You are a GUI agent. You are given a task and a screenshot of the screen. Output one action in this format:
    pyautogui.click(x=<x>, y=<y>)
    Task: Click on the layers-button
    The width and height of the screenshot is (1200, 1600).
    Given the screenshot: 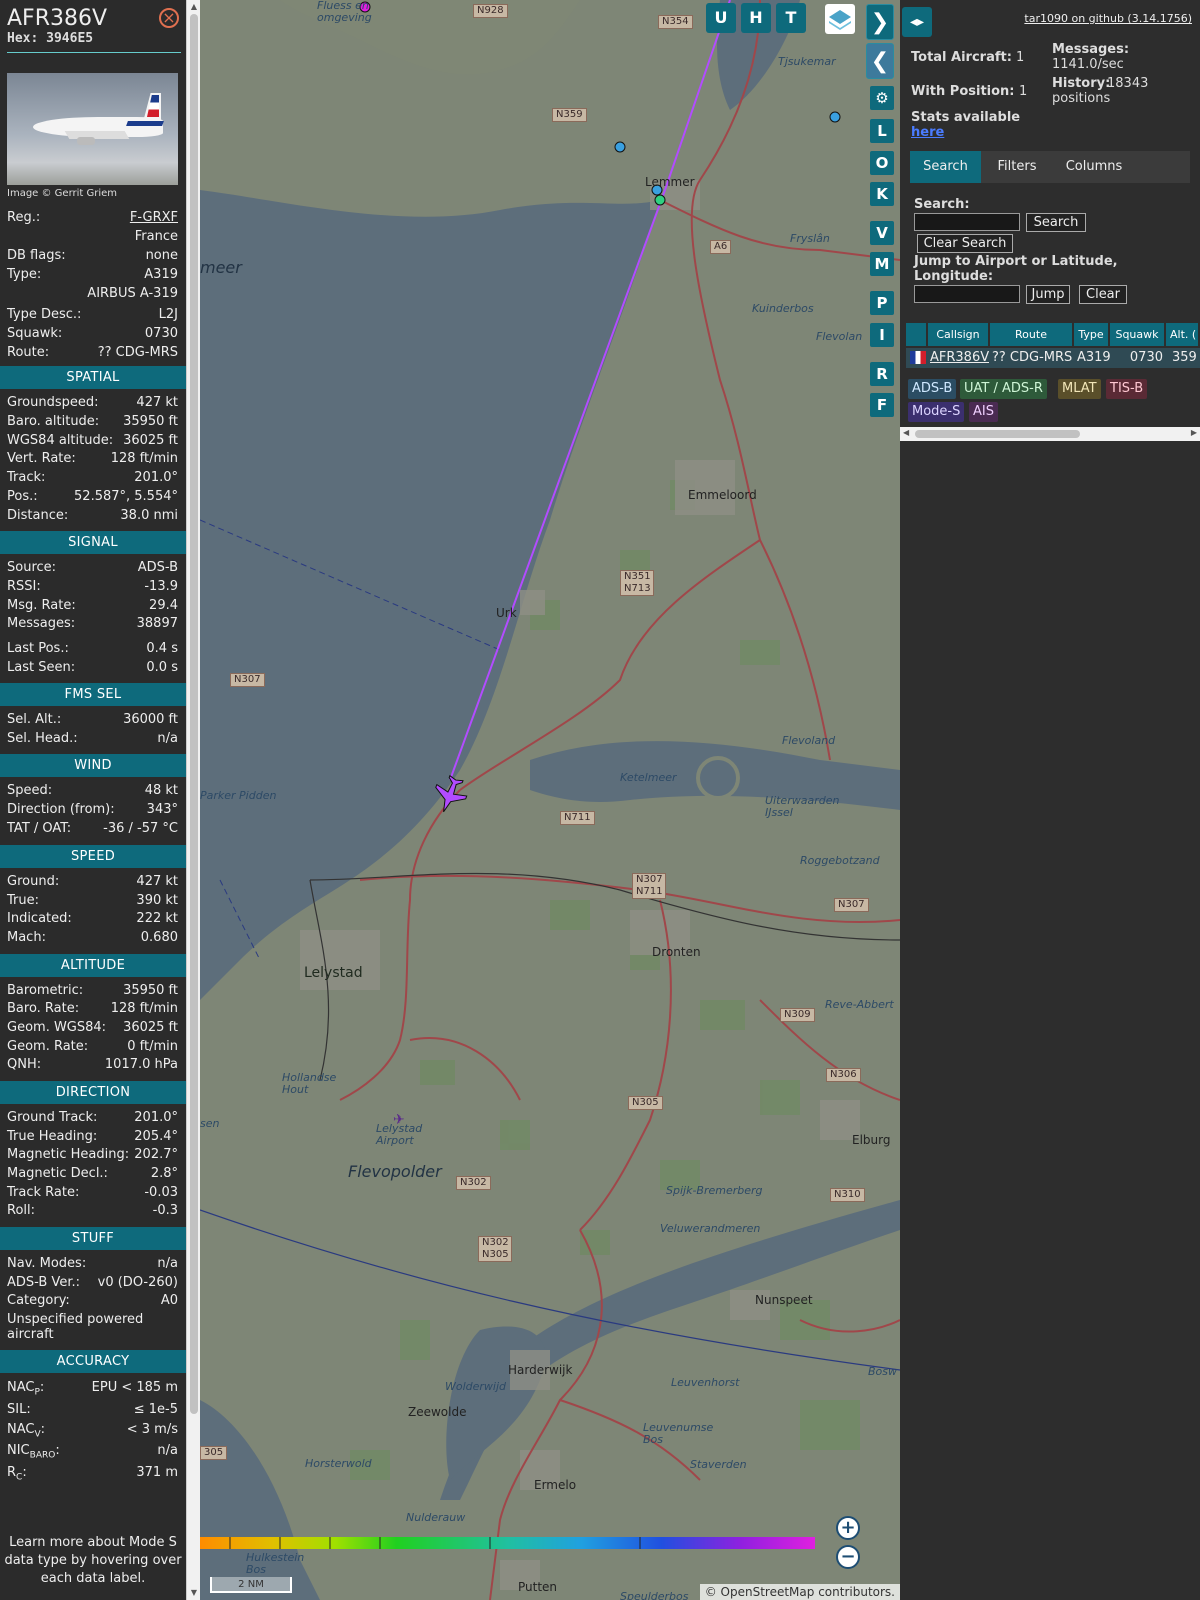 What is the action you would take?
    pyautogui.click(x=840, y=19)
    